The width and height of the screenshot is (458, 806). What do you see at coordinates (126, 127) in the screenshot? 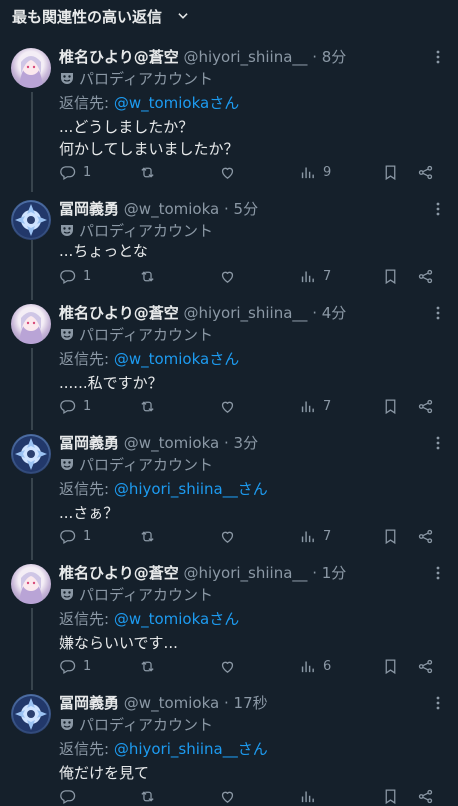
I see `tweet-text-line: ...どうしましたか？` at bounding box center [126, 127].